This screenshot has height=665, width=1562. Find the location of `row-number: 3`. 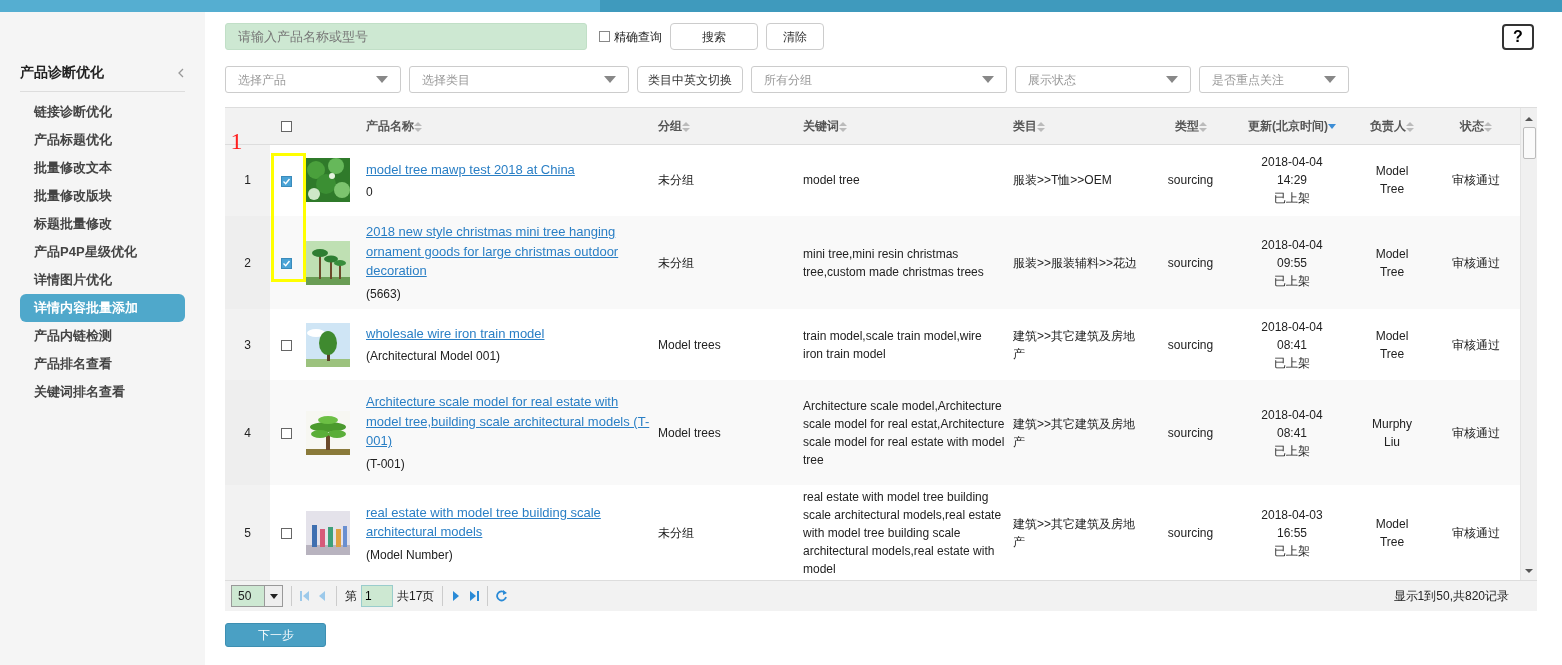

row-number: 3 is located at coordinates (247, 344).